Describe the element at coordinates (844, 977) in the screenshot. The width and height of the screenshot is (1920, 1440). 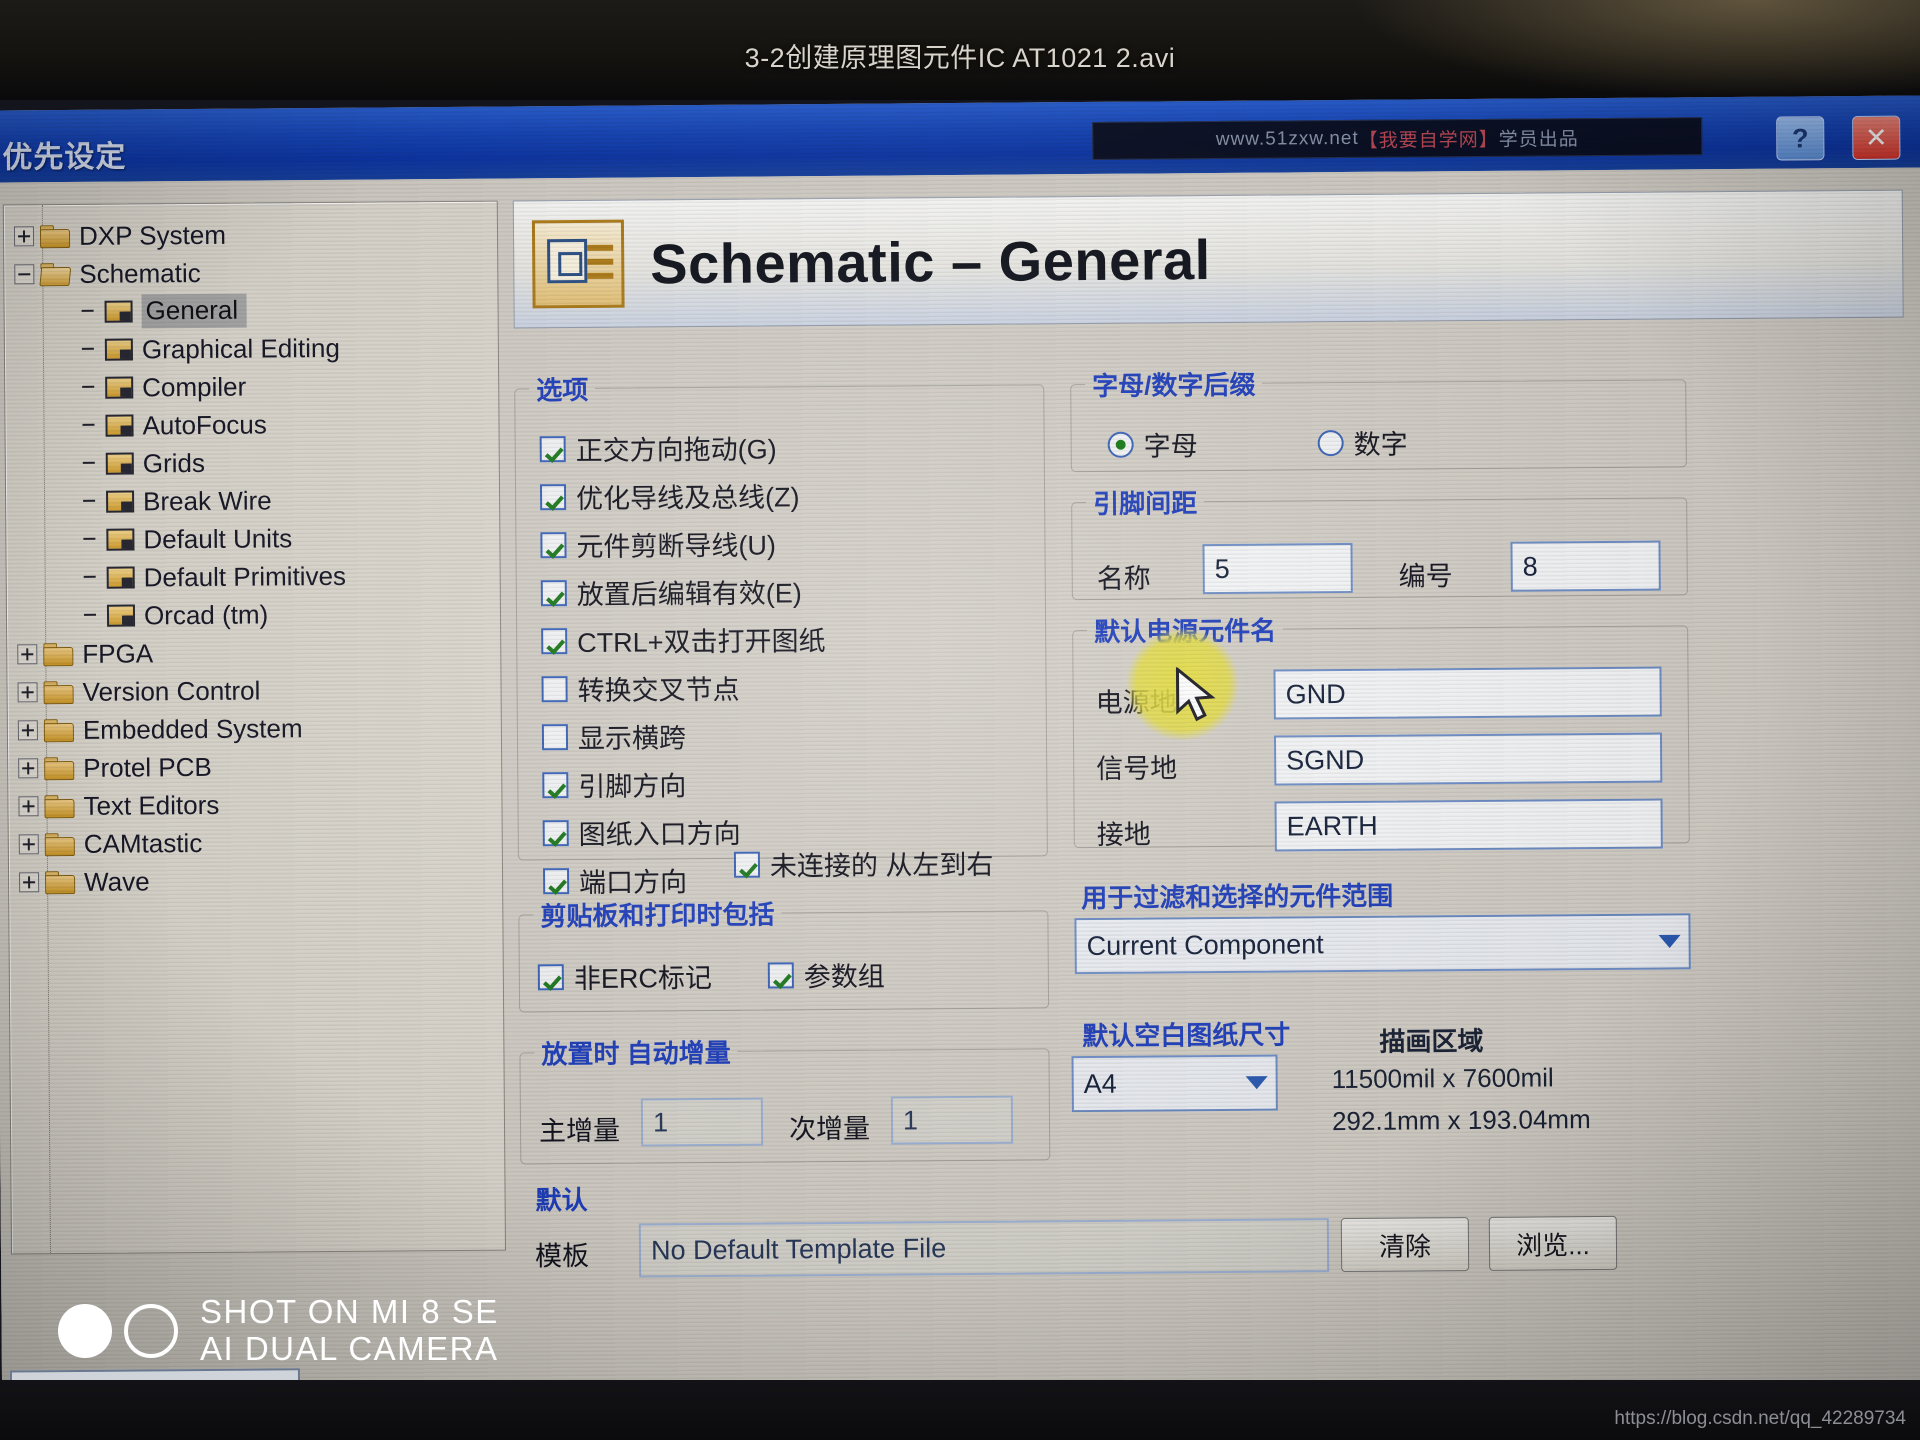
I see `checkbox-label: 参数组` at that location.